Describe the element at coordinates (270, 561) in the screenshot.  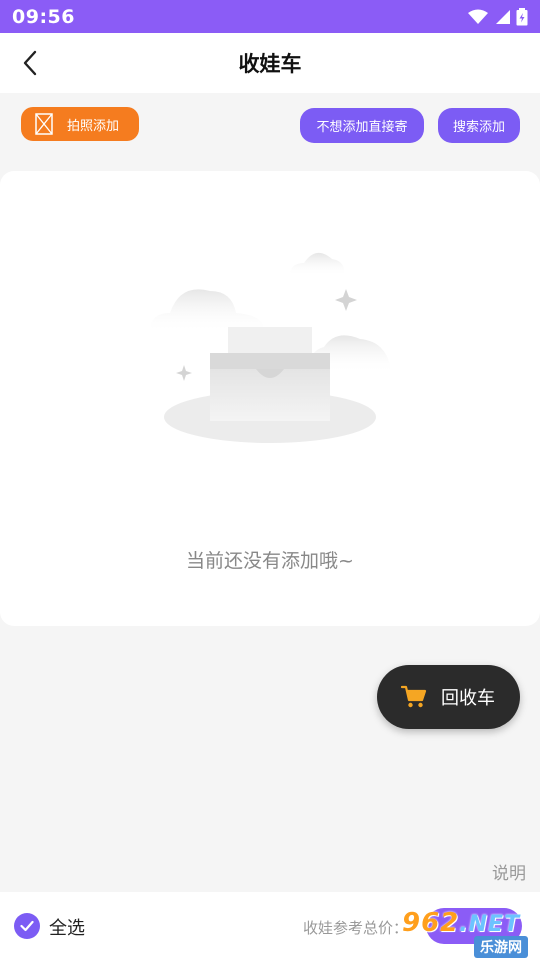
I see `empty-message: 当前还没有添加哦~` at that location.